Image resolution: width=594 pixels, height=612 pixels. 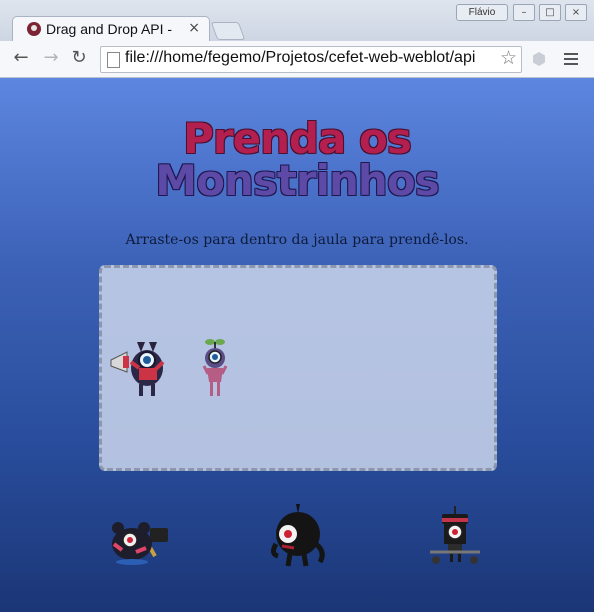 I want to click on monster-wheeled, so click(x=455, y=536).